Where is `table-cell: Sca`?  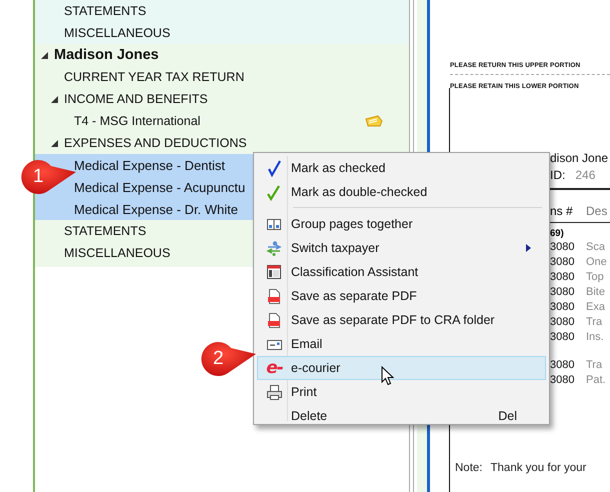
table-cell: Sca is located at coordinates (595, 246).